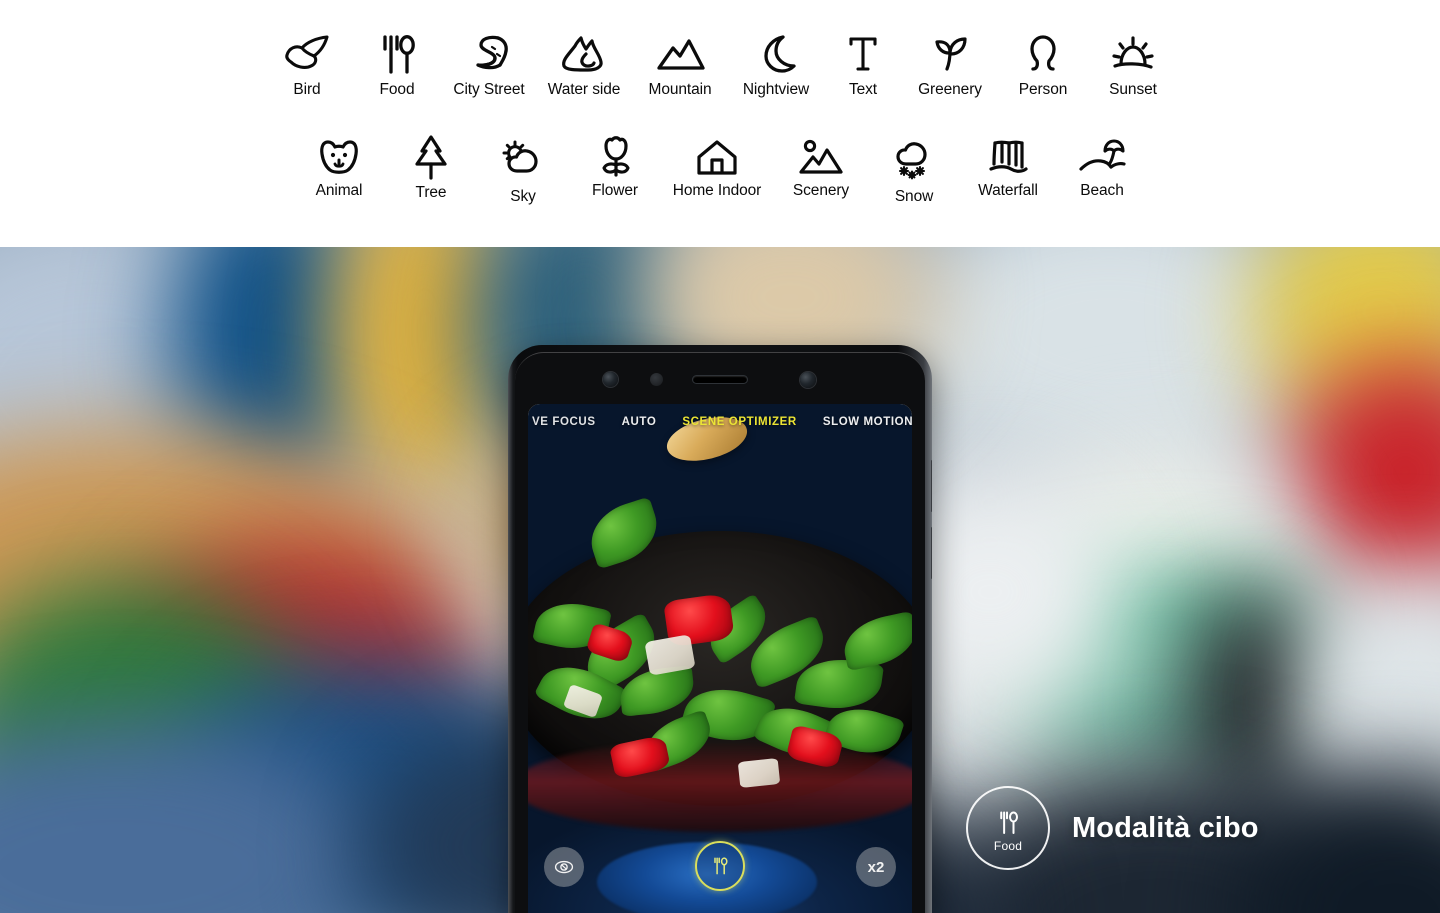 The height and width of the screenshot is (913, 1440). What do you see at coordinates (397, 89) in the screenshot?
I see `scene-label: Food` at bounding box center [397, 89].